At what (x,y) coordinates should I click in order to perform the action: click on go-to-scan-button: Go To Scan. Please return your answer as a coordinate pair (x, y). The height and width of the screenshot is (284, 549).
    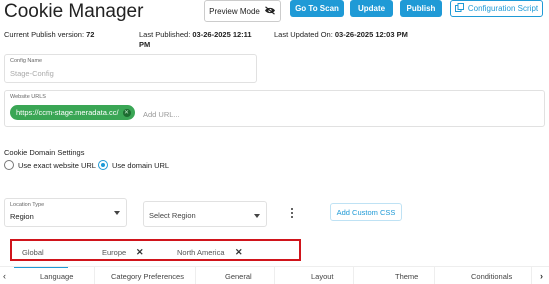
    Looking at the image, I should click on (317, 8).